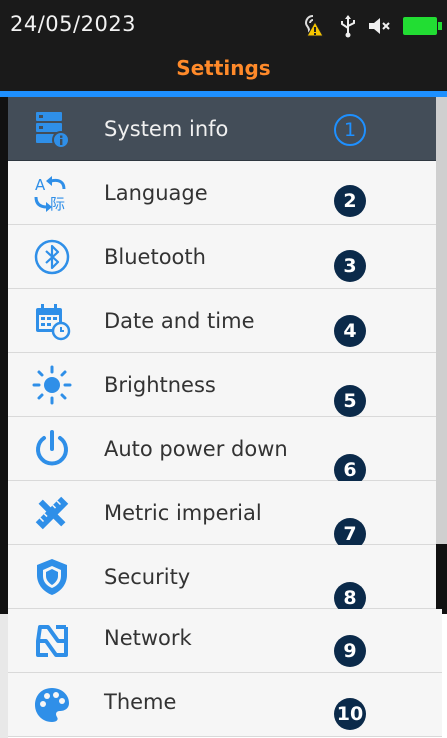  I want to click on menu-item-badge: 2, so click(350, 201).